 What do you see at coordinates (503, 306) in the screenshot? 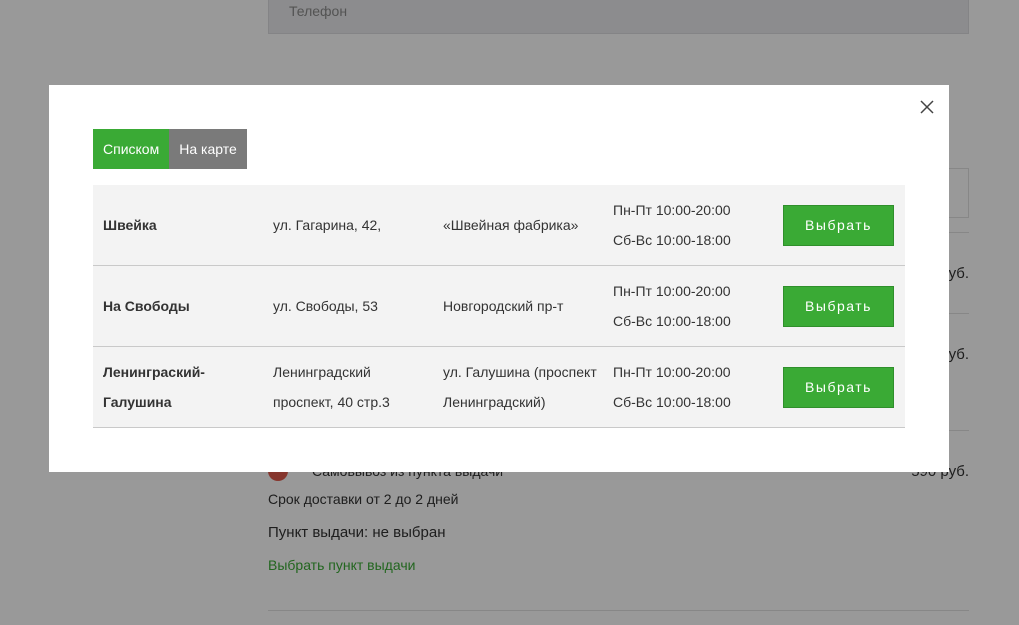
I see `point-landmark: Новгородский пр-т` at bounding box center [503, 306].